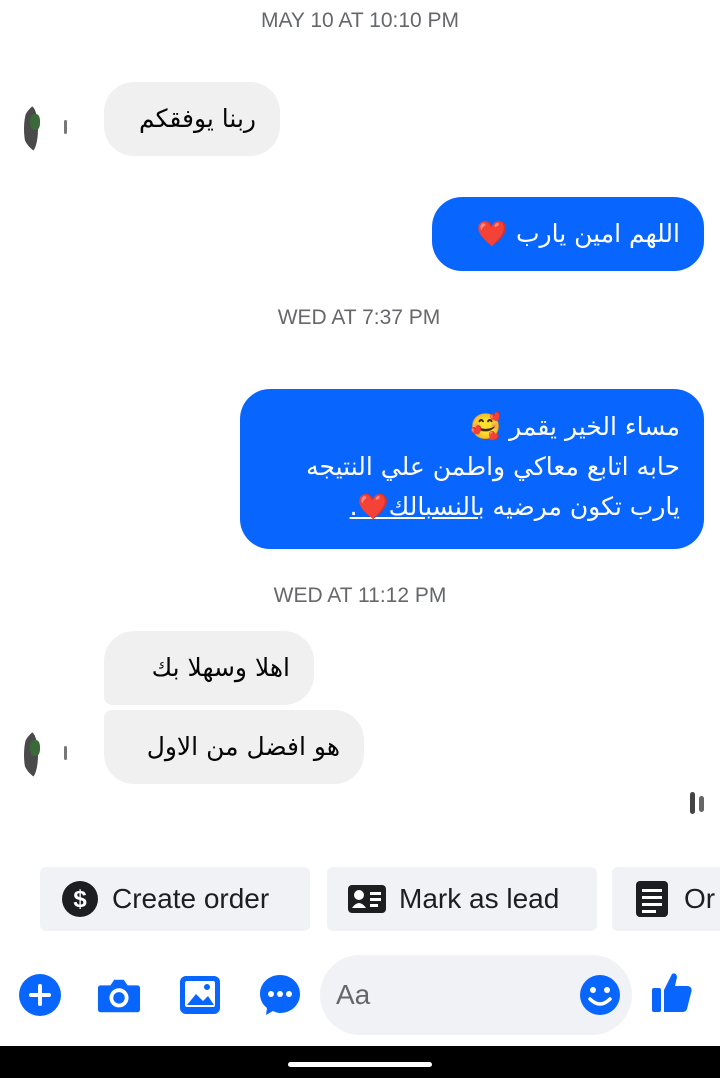  Describe the element at coordinates (359, 317) in the screenshot. I see `timestamp-wed-737: WED AT 7:37 PM` at that location.